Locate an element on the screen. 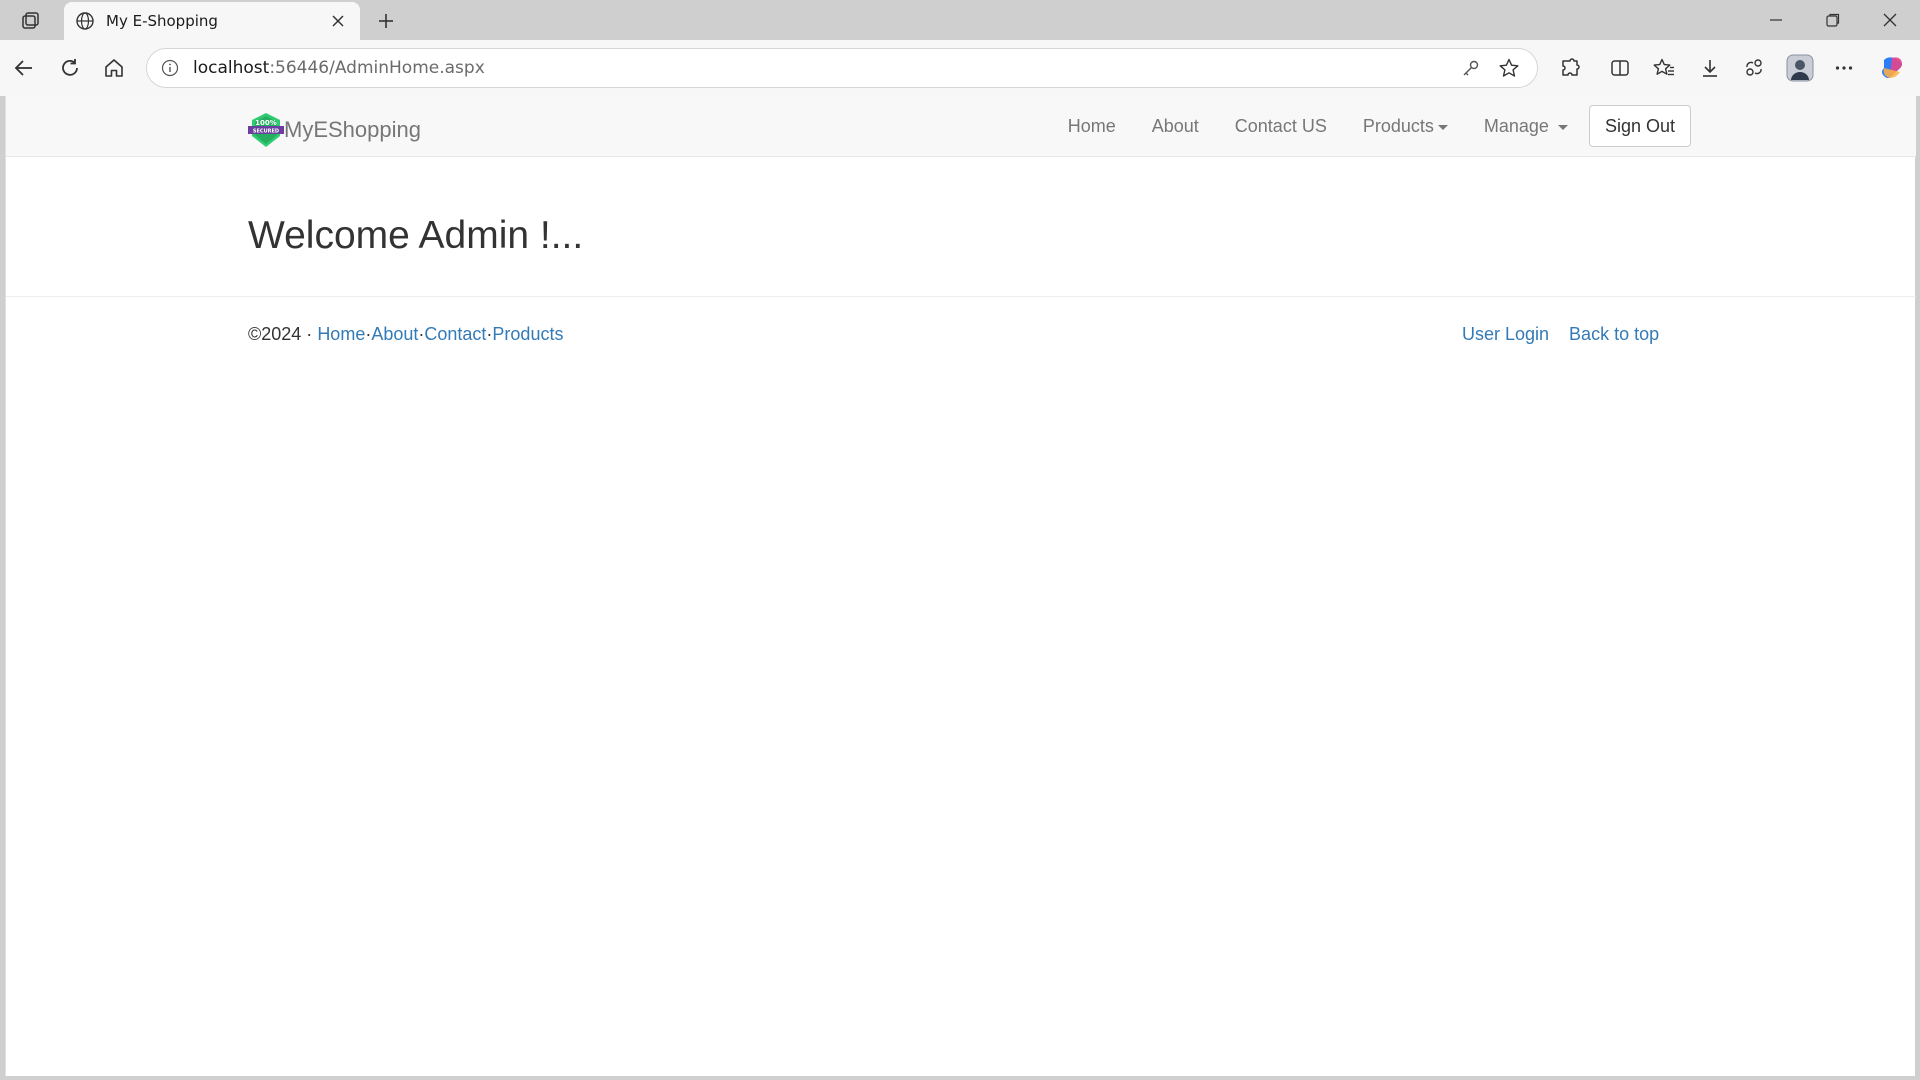 The height and width of the screenshot is (1080, 1920). nav-manage-label: Manage is located at coordinates (1516, 125).